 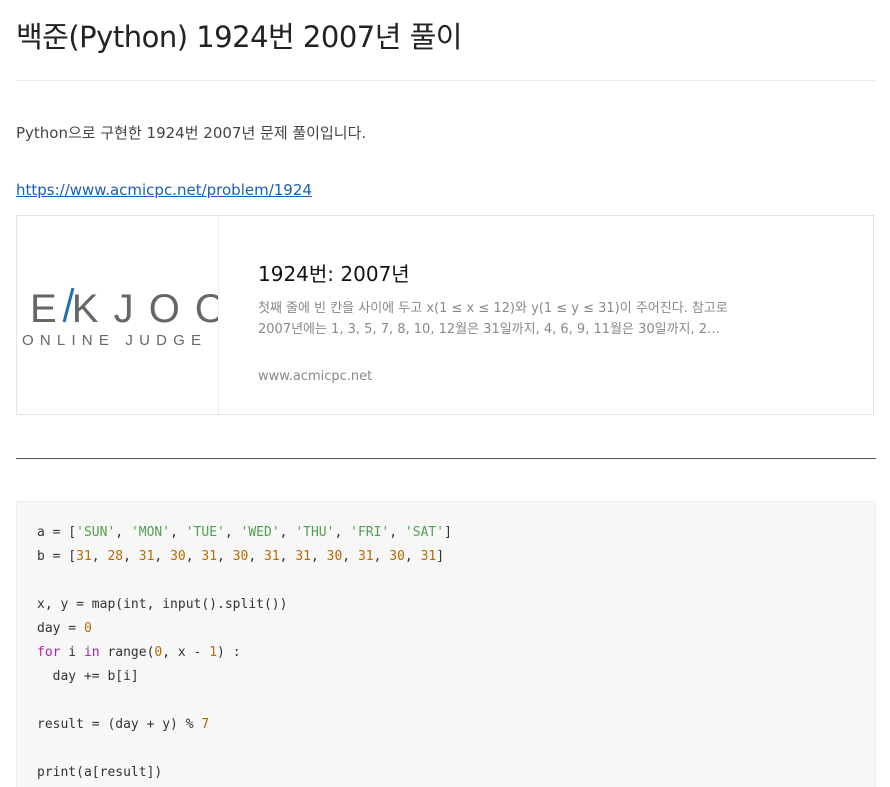 What do you see at coordinates (239, 37) in the screenshot?
I see `post-title: 백준(Python) 1924번 2007년 풀이` at bounding box center [239, 37].